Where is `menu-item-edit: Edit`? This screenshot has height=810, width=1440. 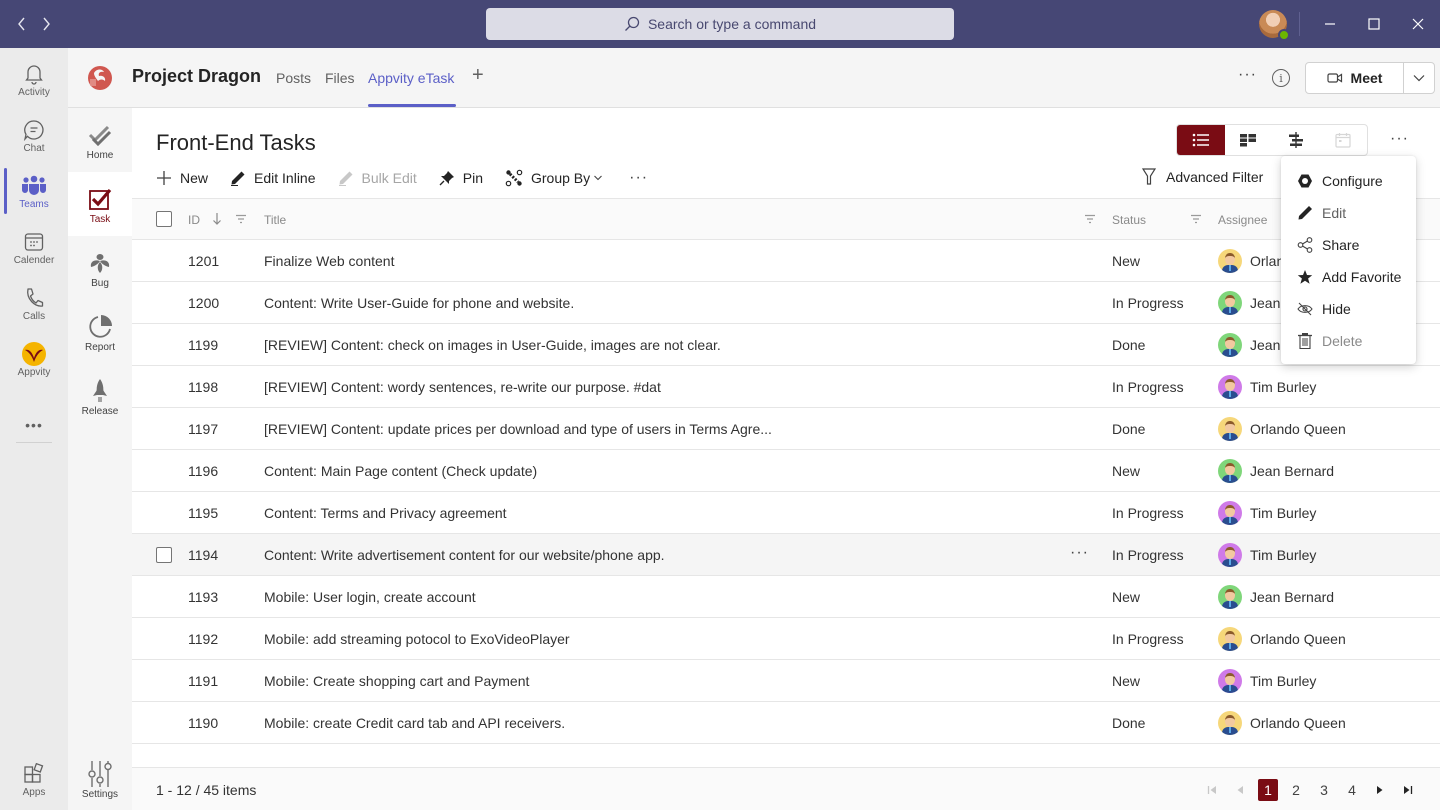
menu-item-edit: Edit is located at coordinates (1348, 213).